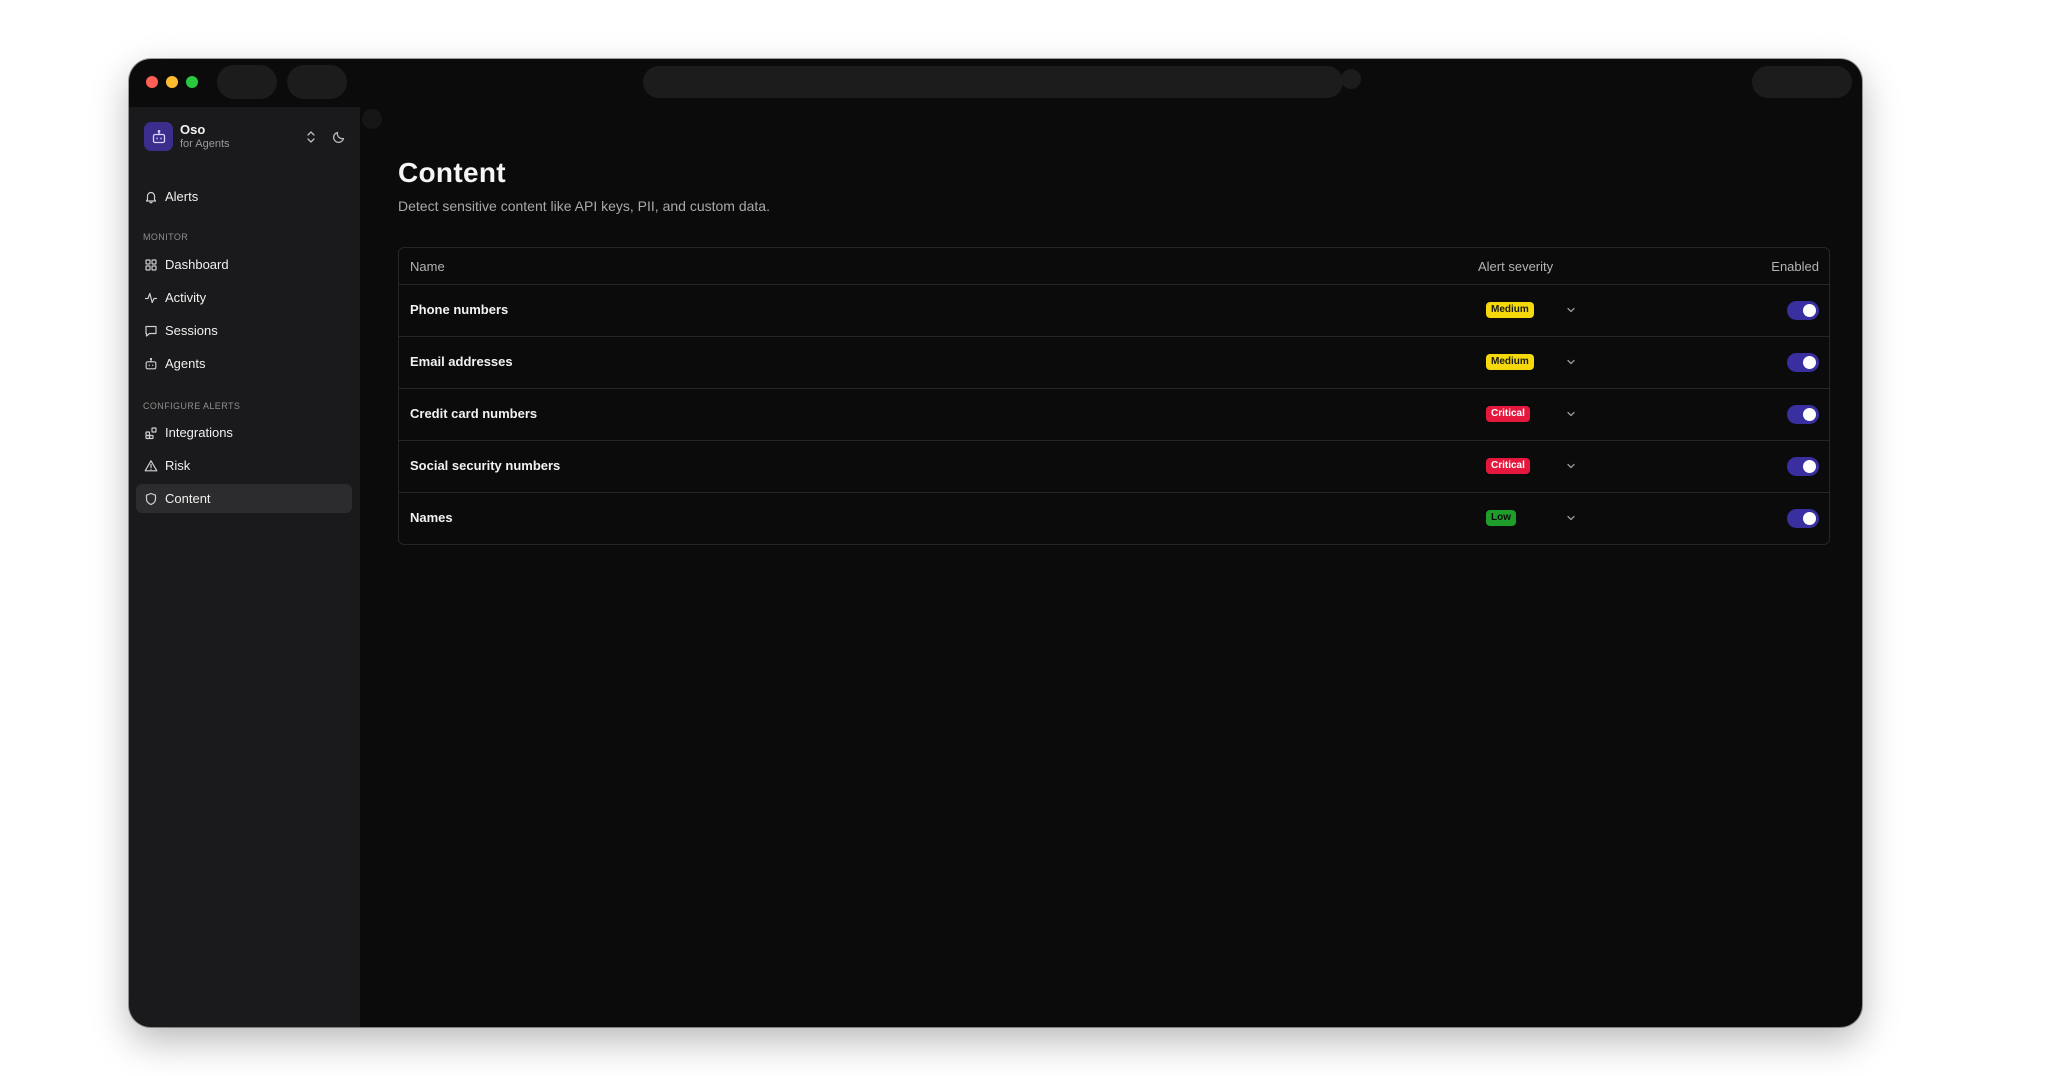 Image resolution: width=2048 pixels, height=1076 pixels. I want to click on sidebar-item-alerts: Alerts, so click(244, 196).